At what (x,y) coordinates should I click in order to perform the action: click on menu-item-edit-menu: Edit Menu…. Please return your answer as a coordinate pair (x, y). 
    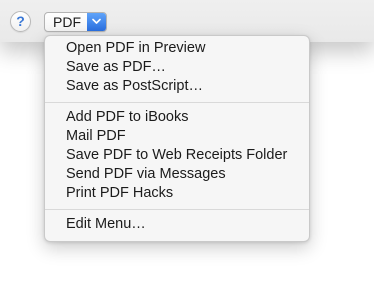
    Looking at the image, I should click on (177, 224).